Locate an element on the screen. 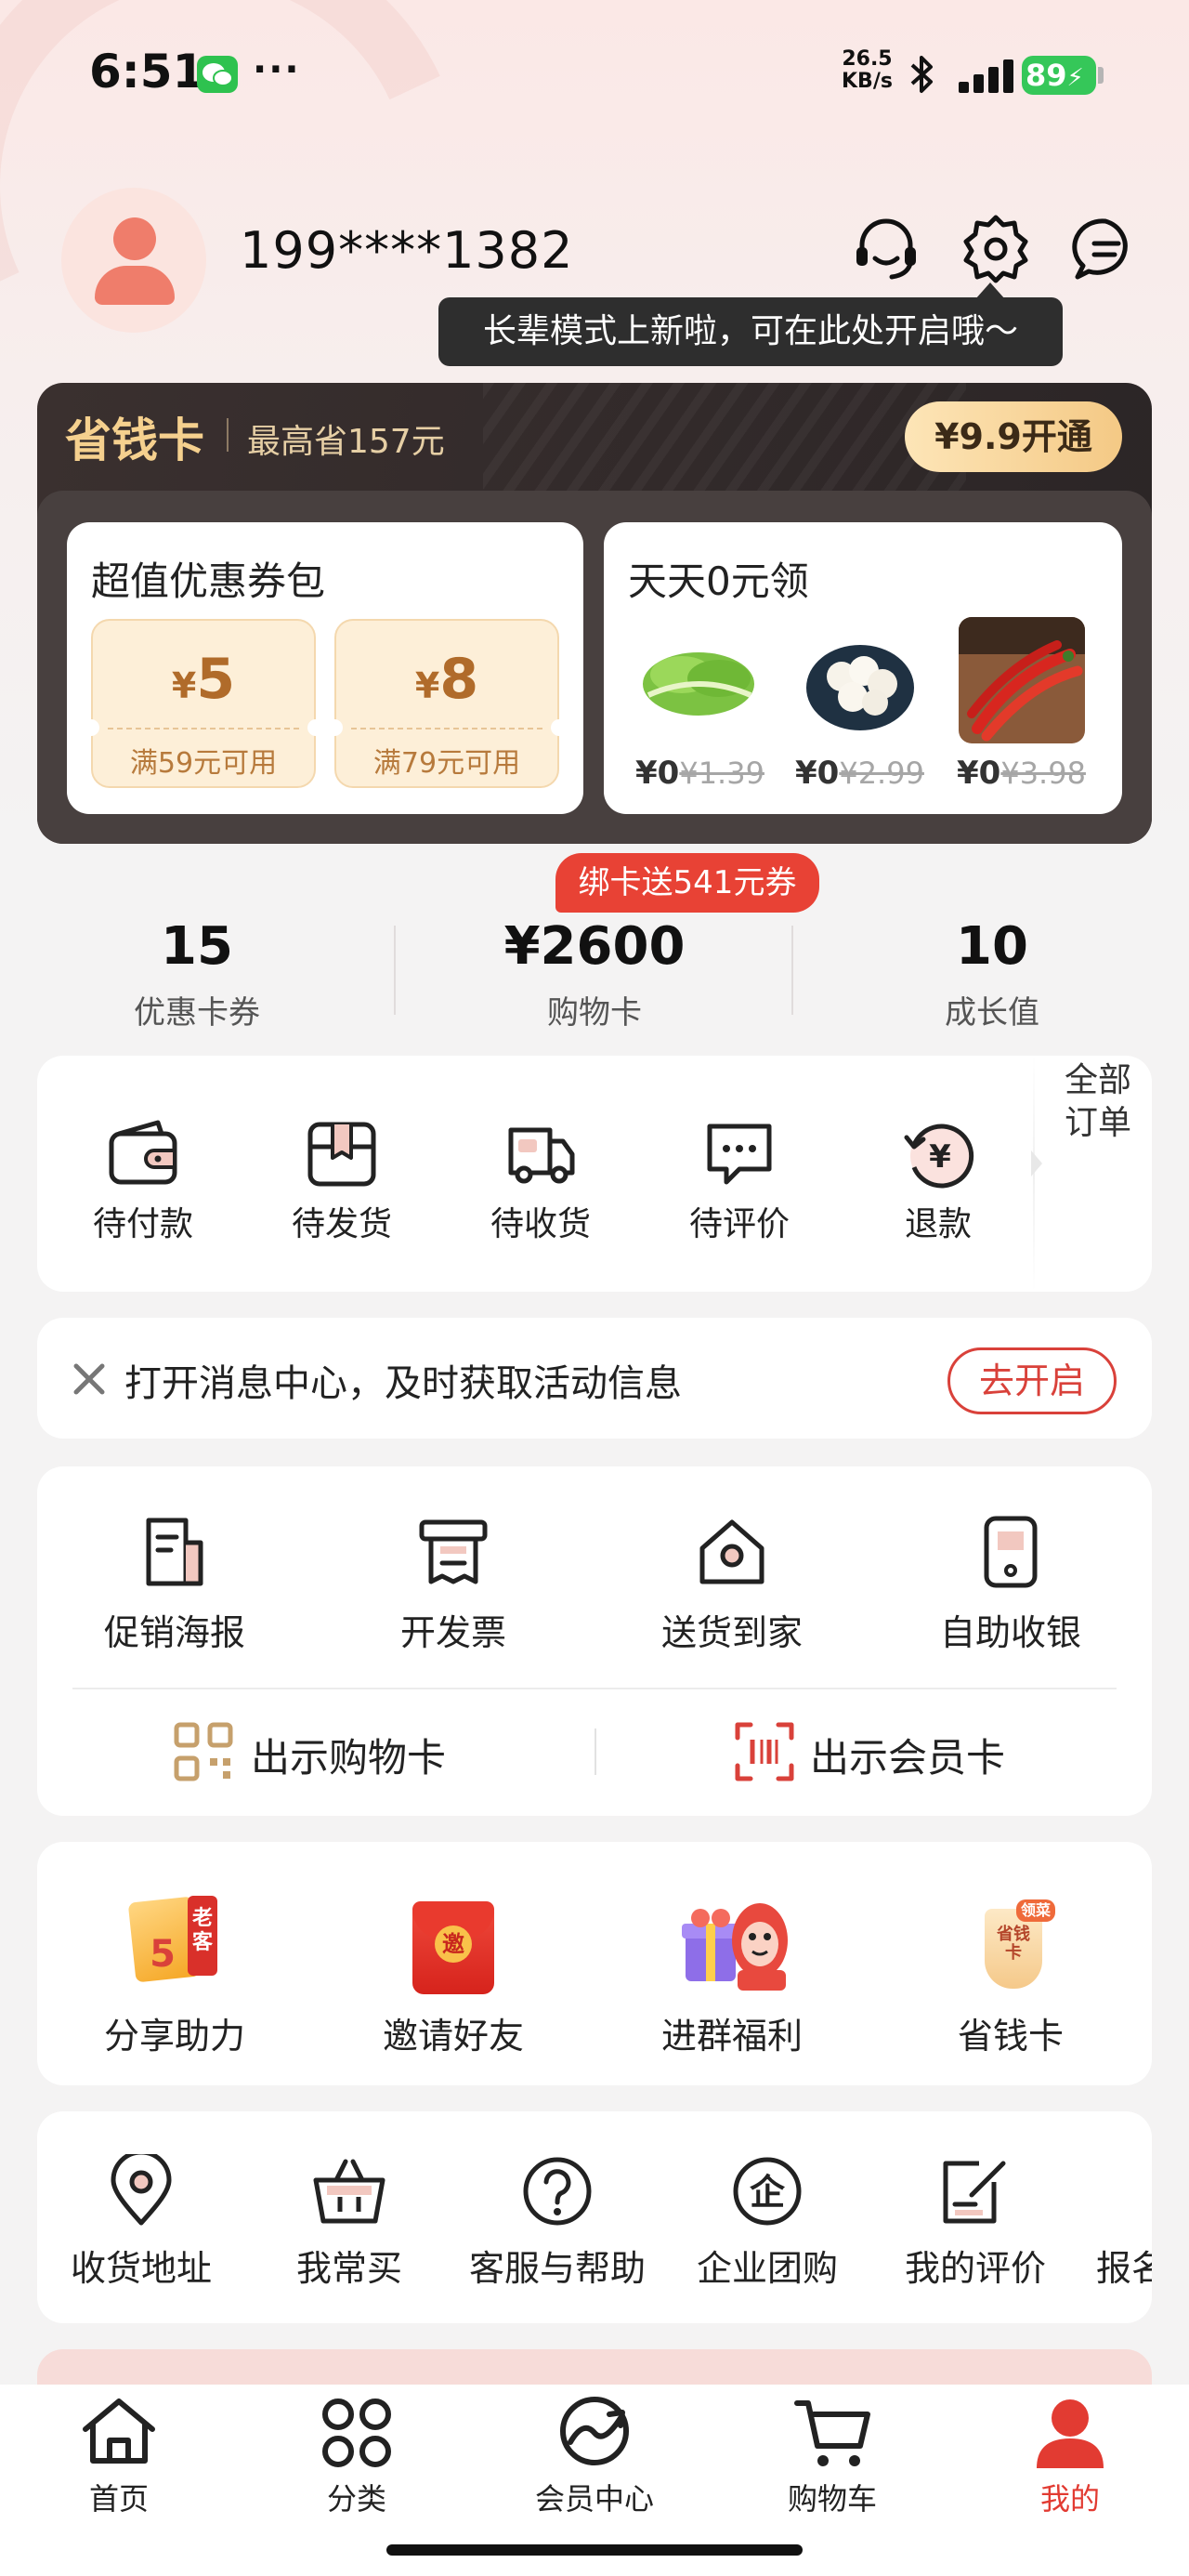 The image size is (1189, 2576). lettuce-image is located at coordinates (698, 680).